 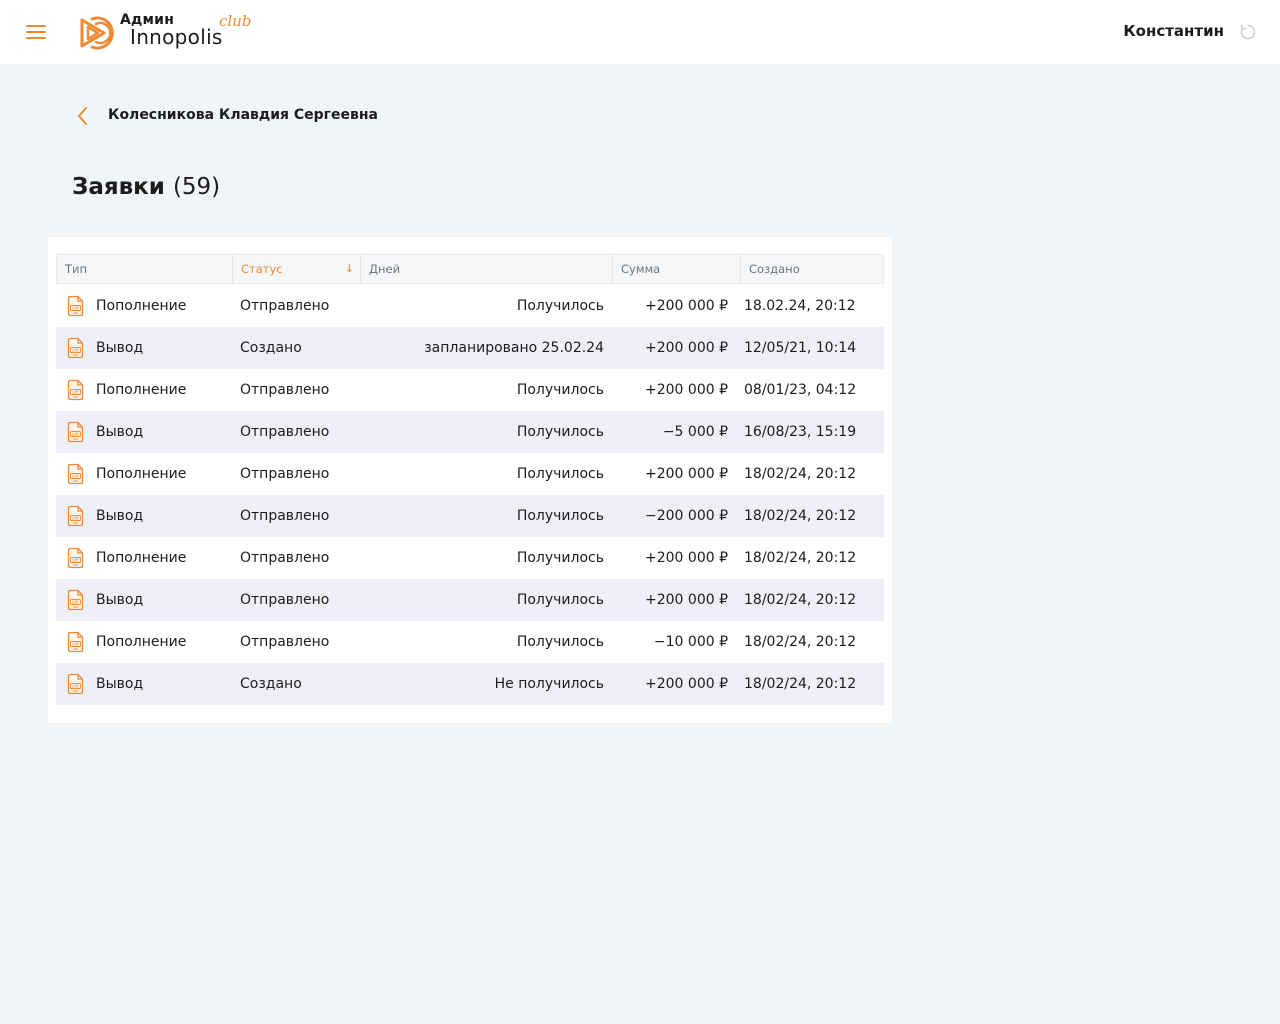 I want to click on cell-created: 08/01/23, 04:12, so click(x=800, y=390).